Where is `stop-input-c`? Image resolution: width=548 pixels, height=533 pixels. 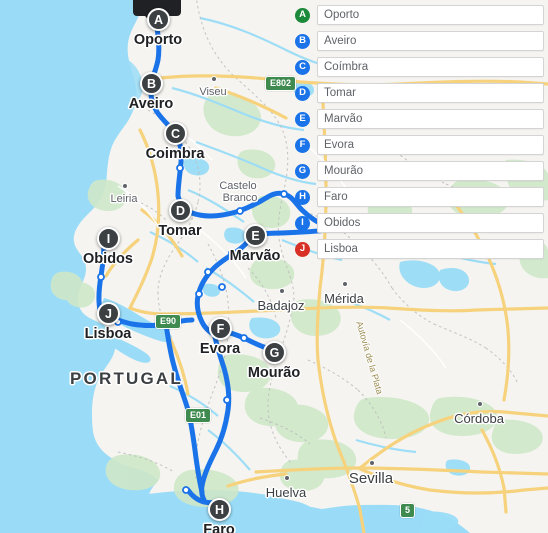
stop-input-c is located at coordinates (430, 67).